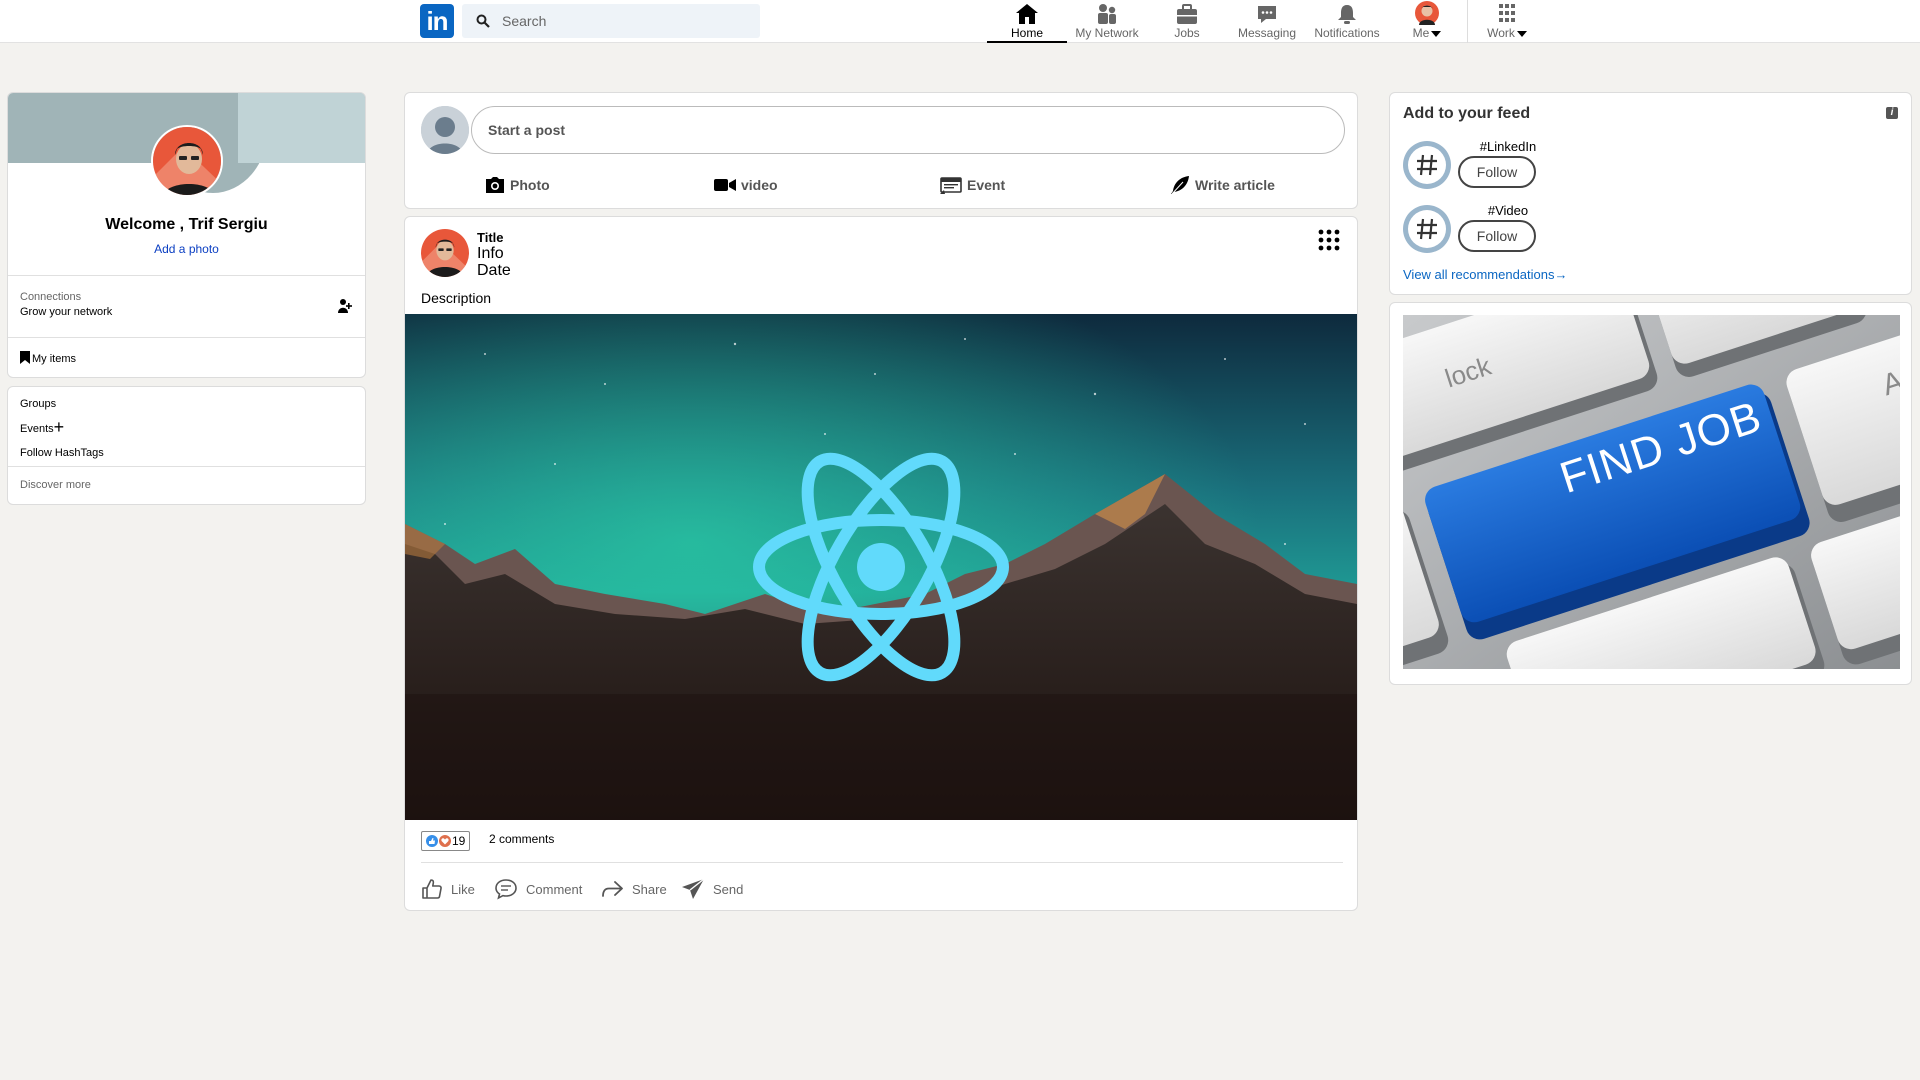  What do you see at coordinates (1267, 14) in the screenshot?
I see `messaging-icon` at bounding box center [1267, 14].